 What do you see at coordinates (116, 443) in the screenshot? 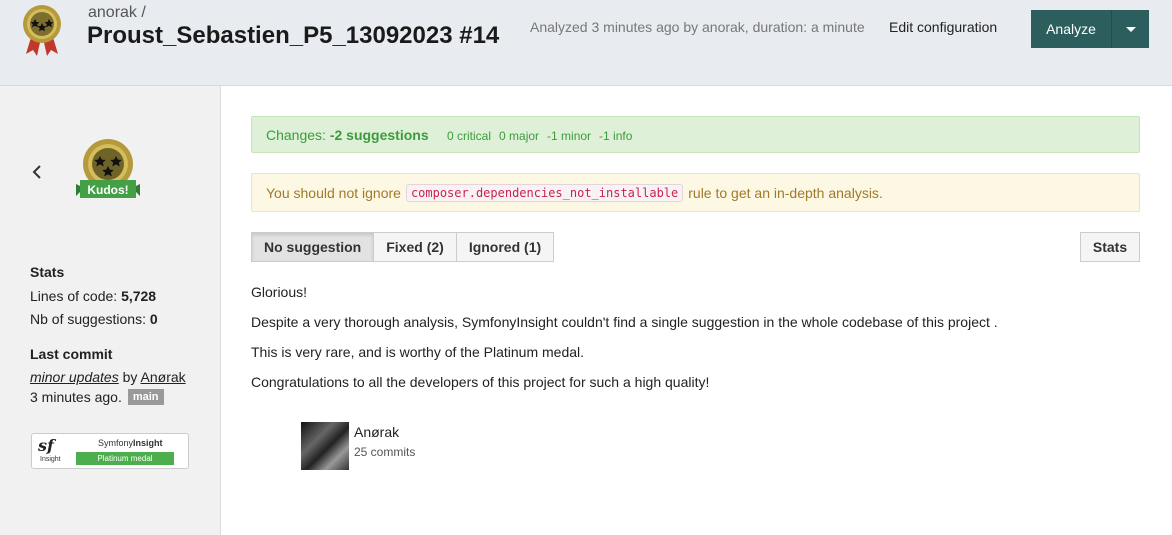
I see `brand-prefix: Symfony` at bounding box center [116, 443].